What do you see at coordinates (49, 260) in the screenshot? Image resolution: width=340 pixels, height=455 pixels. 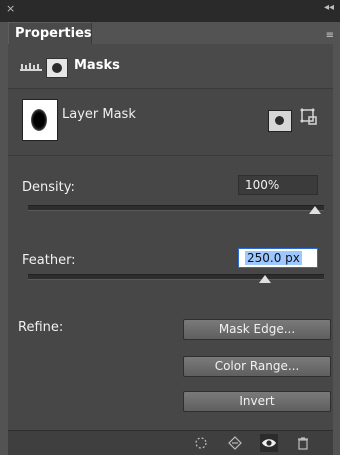 I see `feather-label: Feather:` at bounding box center [49, 260].